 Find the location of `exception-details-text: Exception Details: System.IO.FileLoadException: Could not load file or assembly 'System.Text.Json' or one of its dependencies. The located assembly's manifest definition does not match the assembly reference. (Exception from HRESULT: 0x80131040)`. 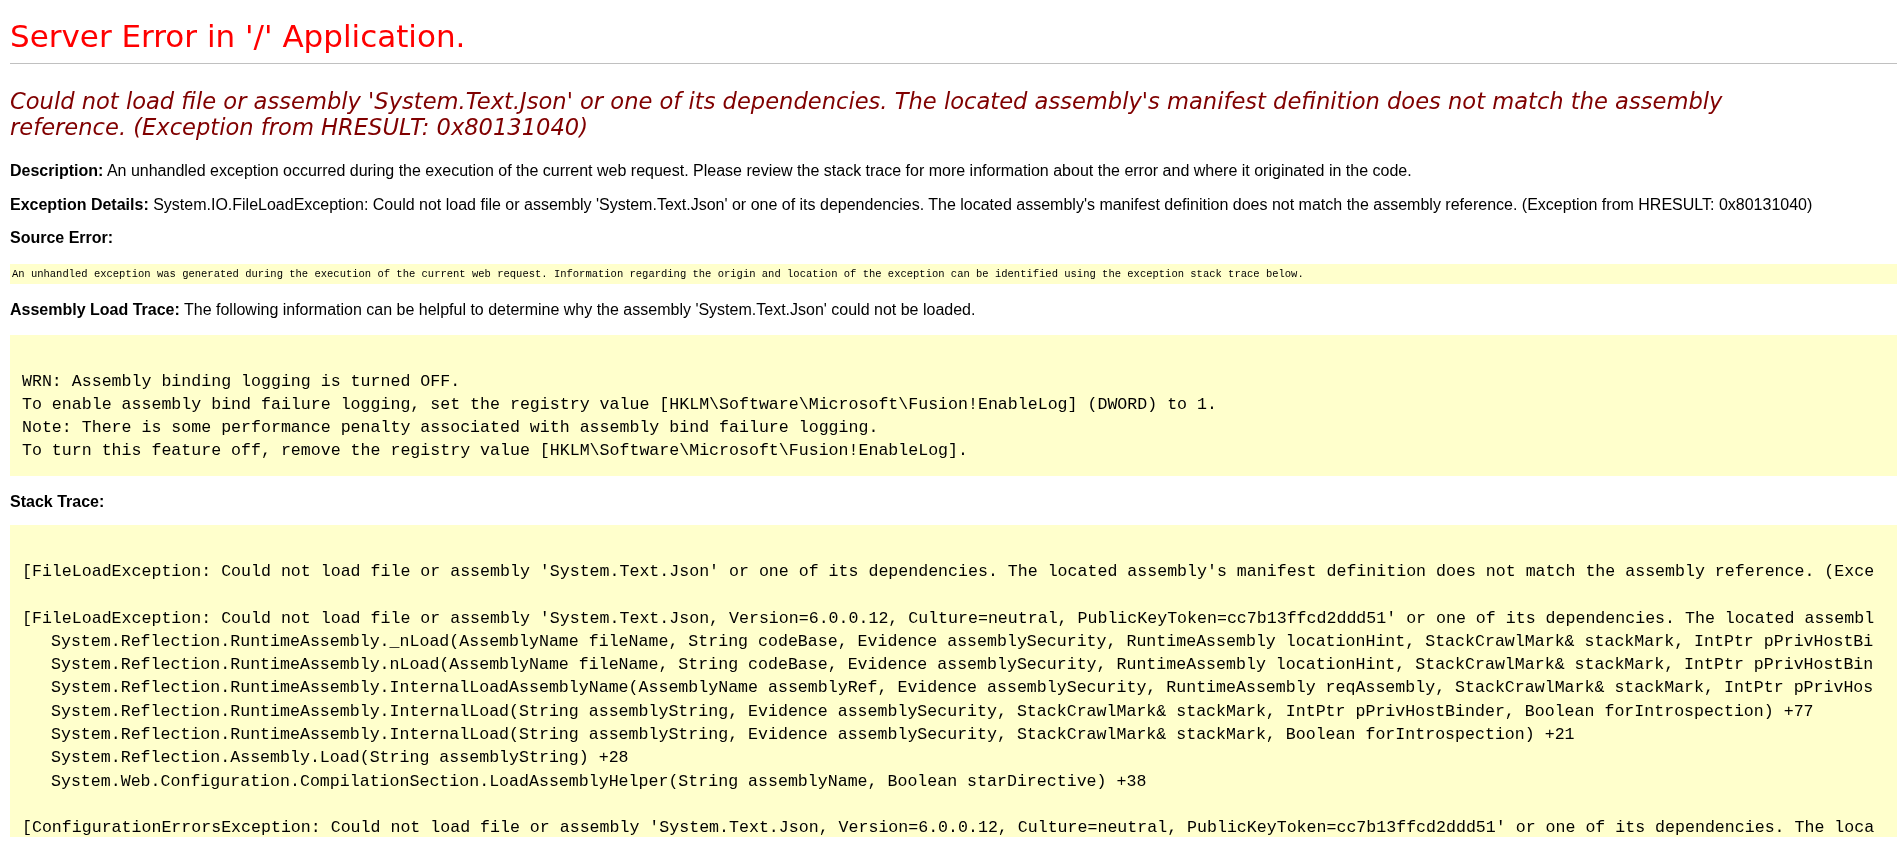

exception-details-text: Exception Details: System.IO.FileLoadException: Could not load file or assembly 'System.Text.Json' or one of its dependencies. The located assembly's manifest definition does not match the assembly reference. (Exception from HRESULT: 0x80131040) is located at coordinates (911, 204).